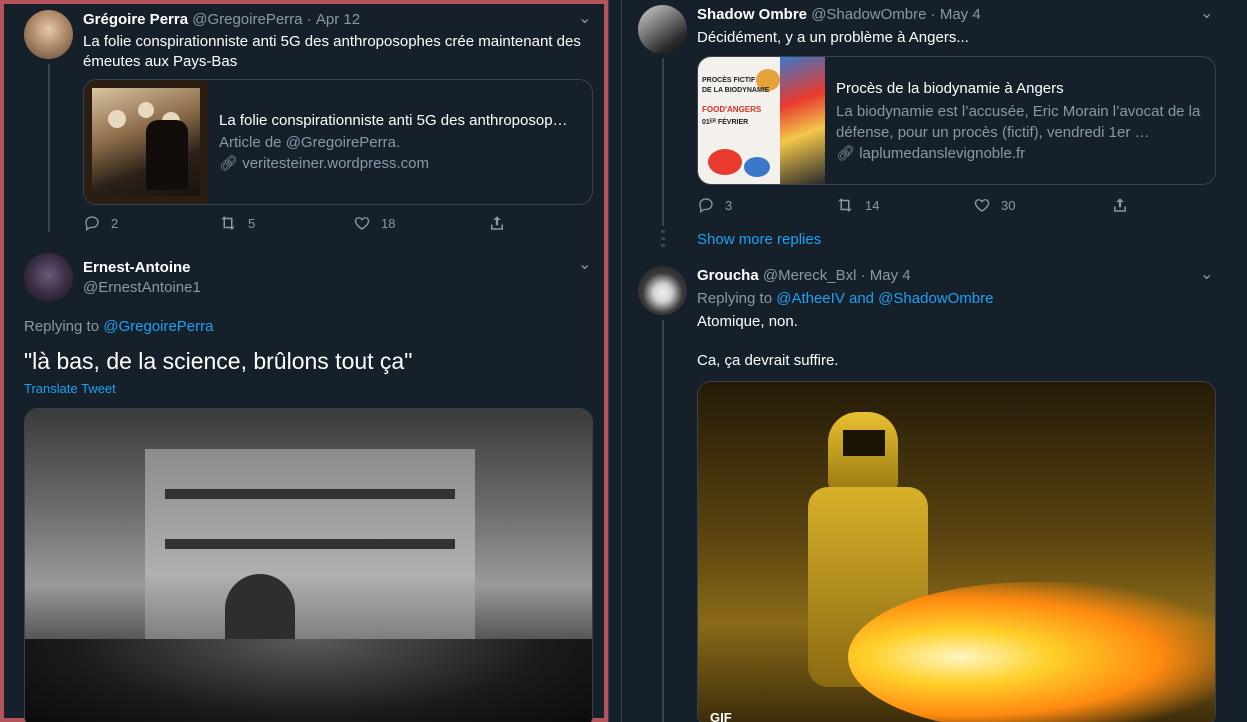  What do you see at coordinates (310, 142) in the screenshot?
I see `card-description: Article de @GregoirePerra.` at bounding box center [310, 142].